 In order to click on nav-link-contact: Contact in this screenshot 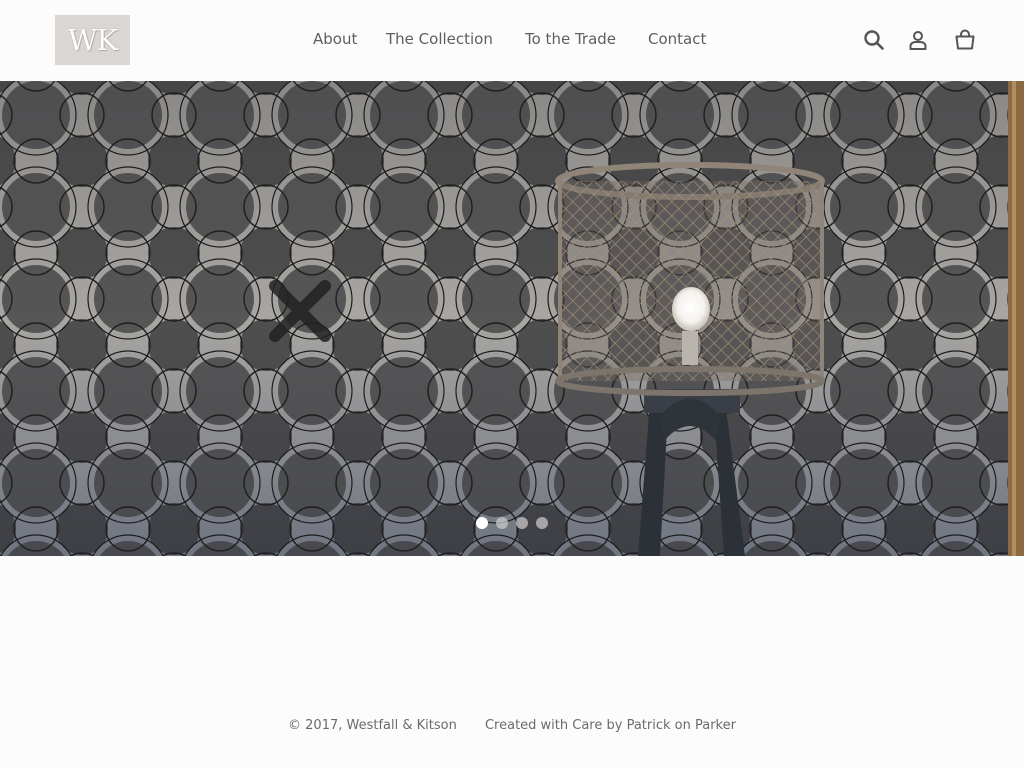, I will do `click(677, 39)`.